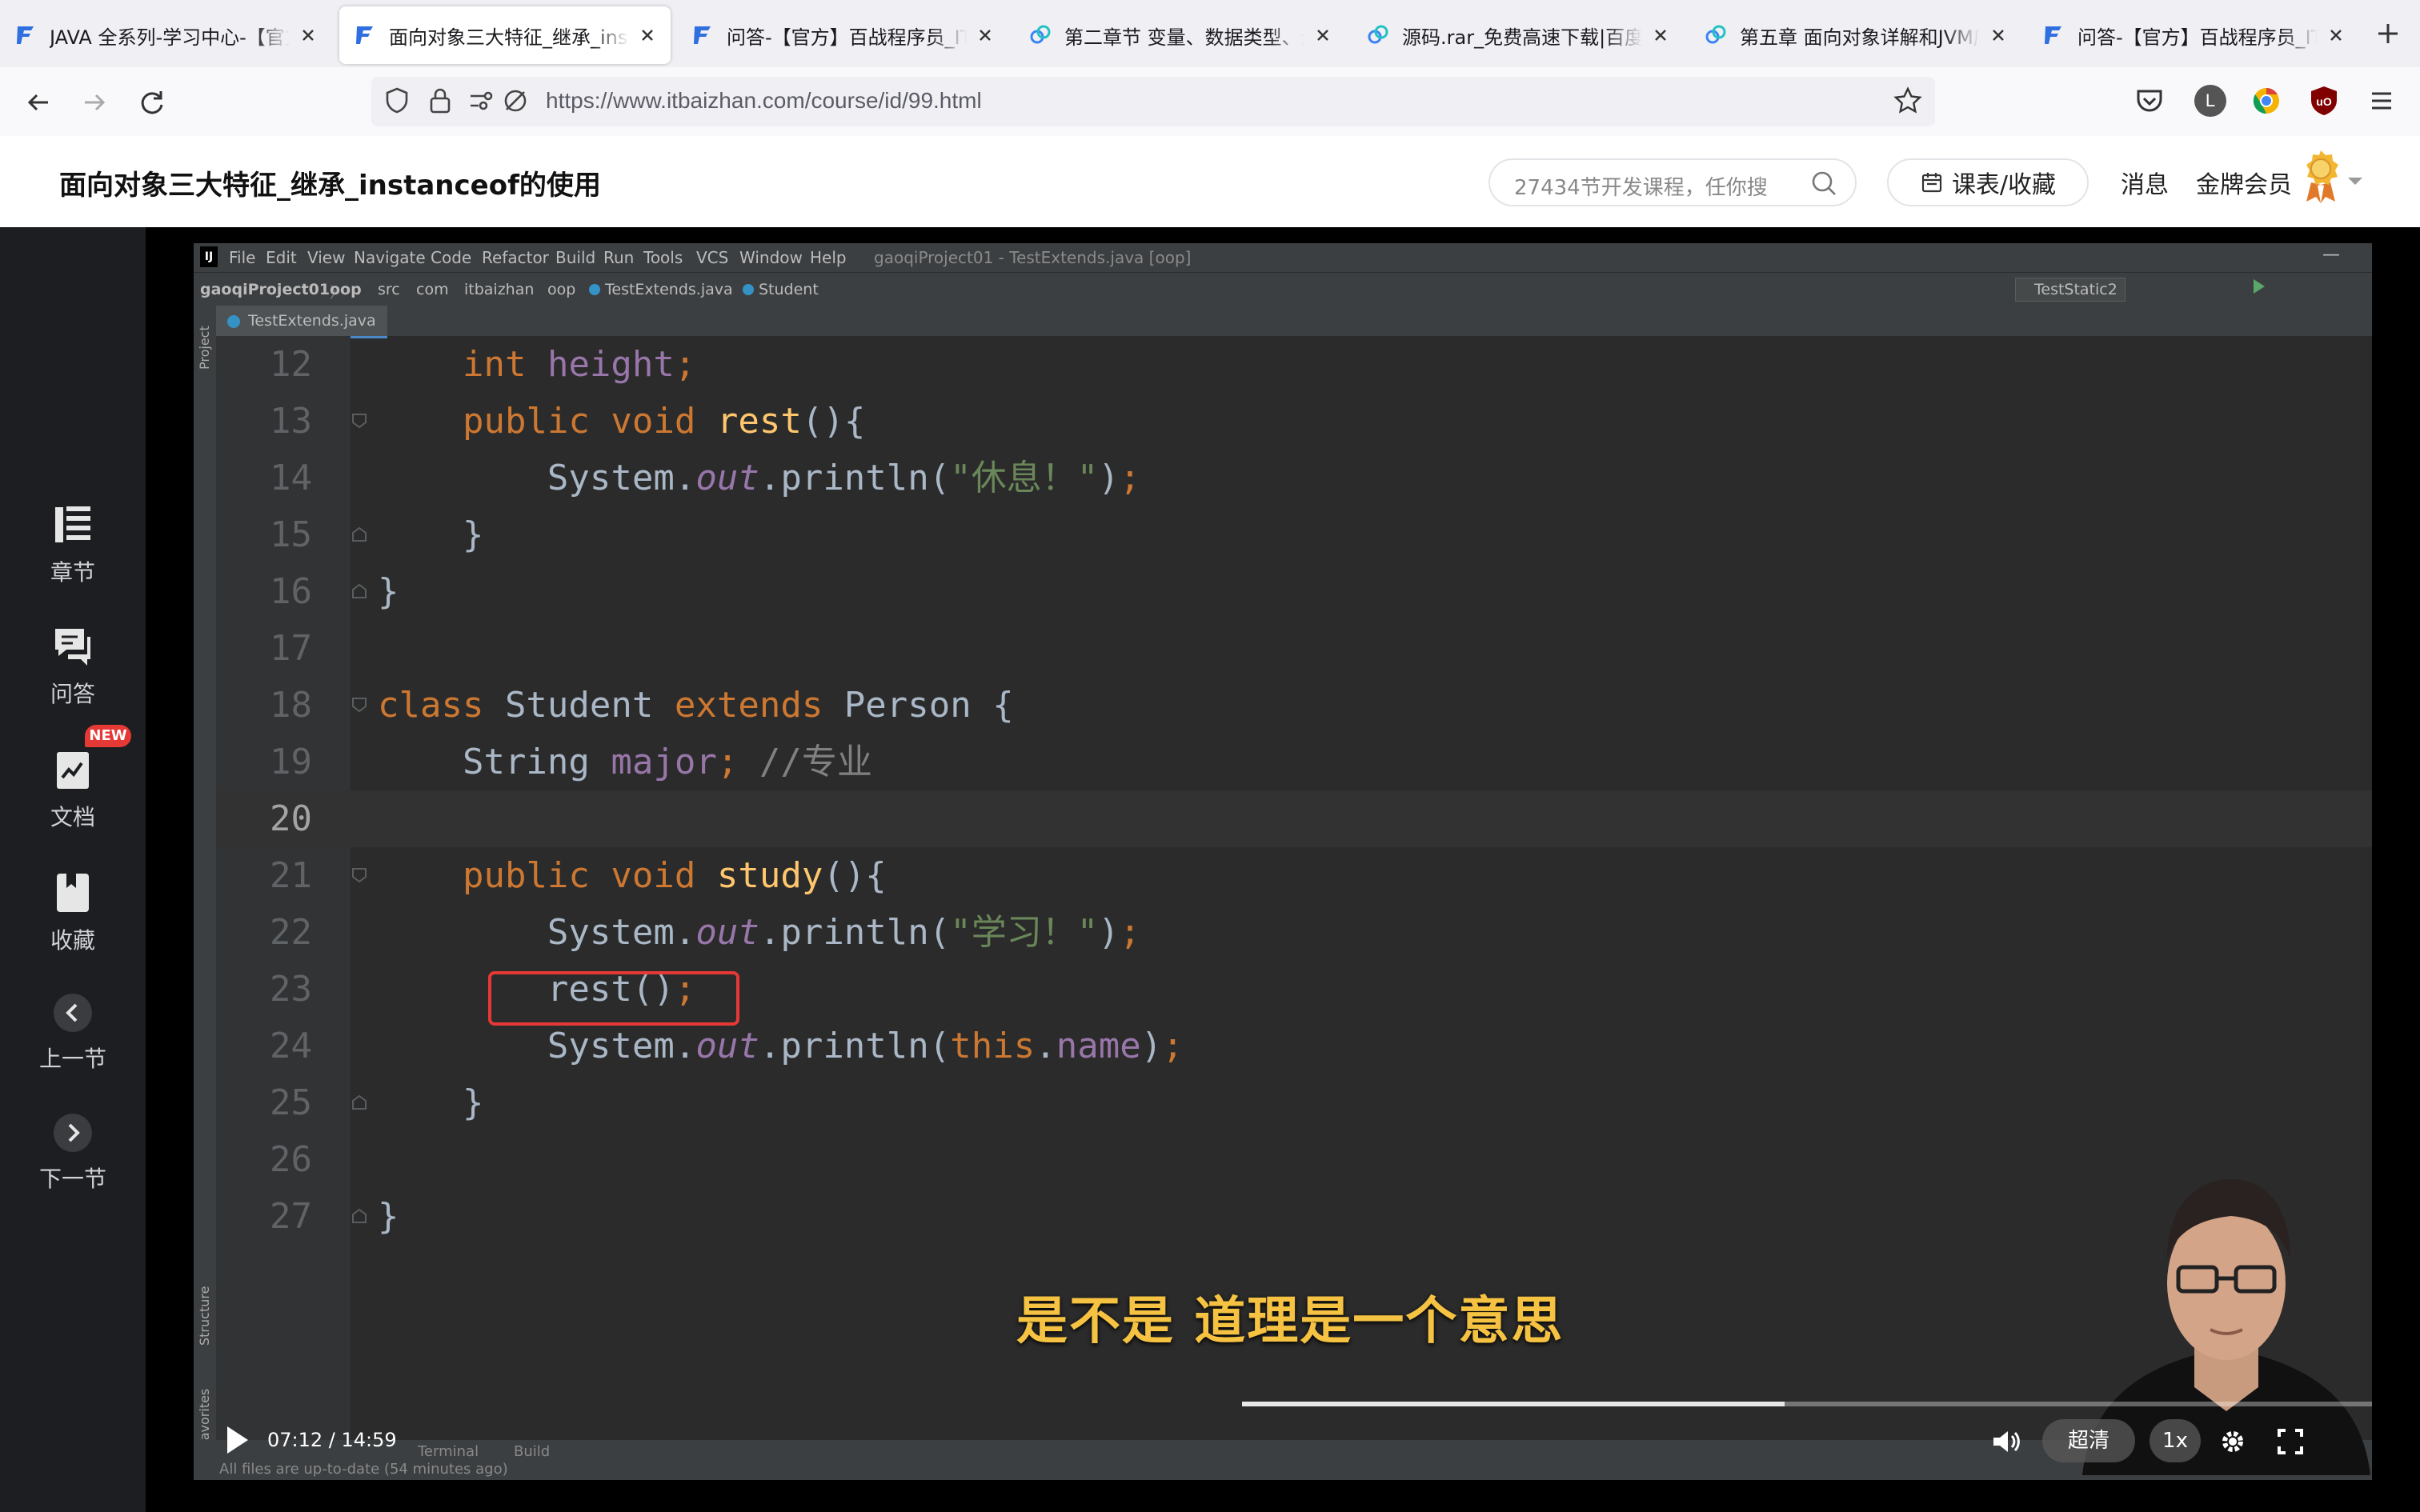 The image size is (2420, 1512). I want to click on code-line: 25 }, so click(1294, 1102).